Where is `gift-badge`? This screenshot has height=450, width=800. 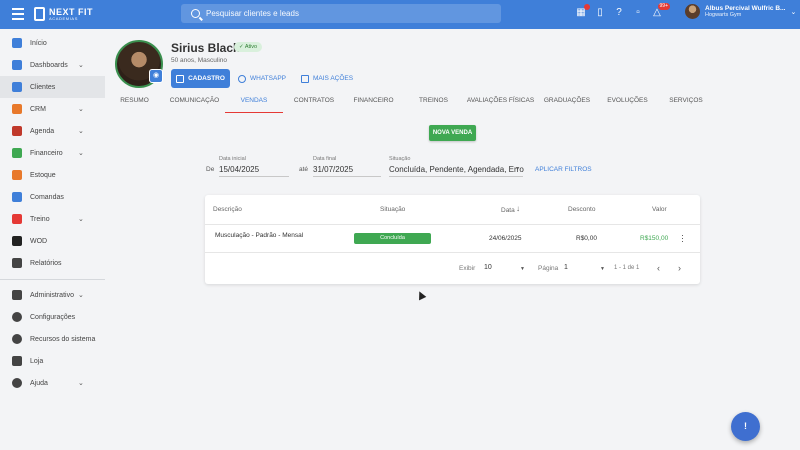 gift-badge is located at coordinates (587, 7).